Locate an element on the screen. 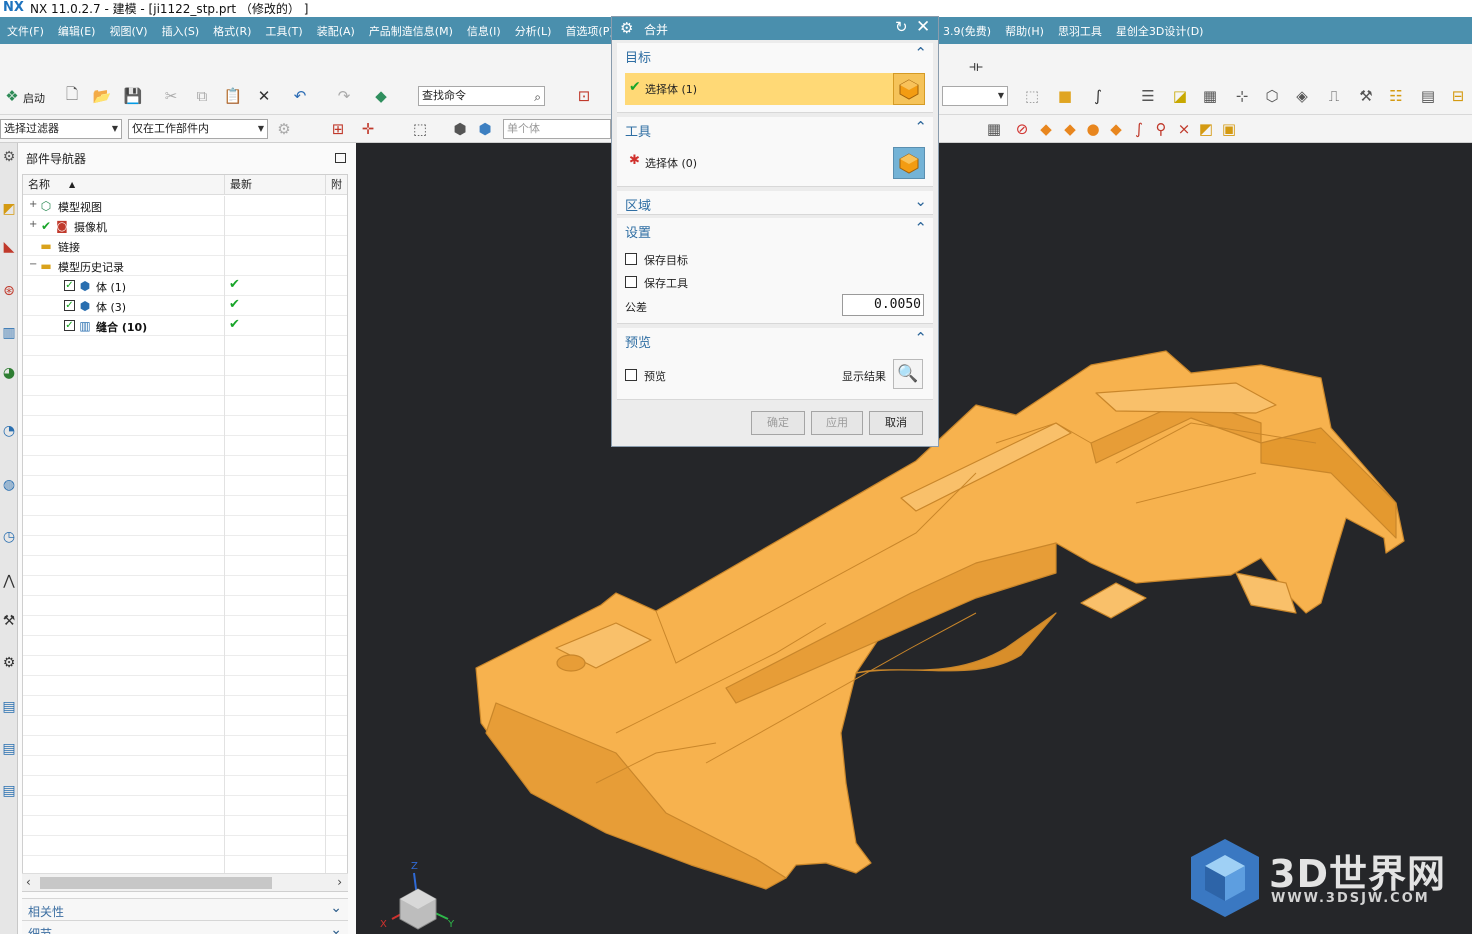 This screenshot has width=1472, height=934. clock-icon: ◷ is located at coordinates (9, 537).